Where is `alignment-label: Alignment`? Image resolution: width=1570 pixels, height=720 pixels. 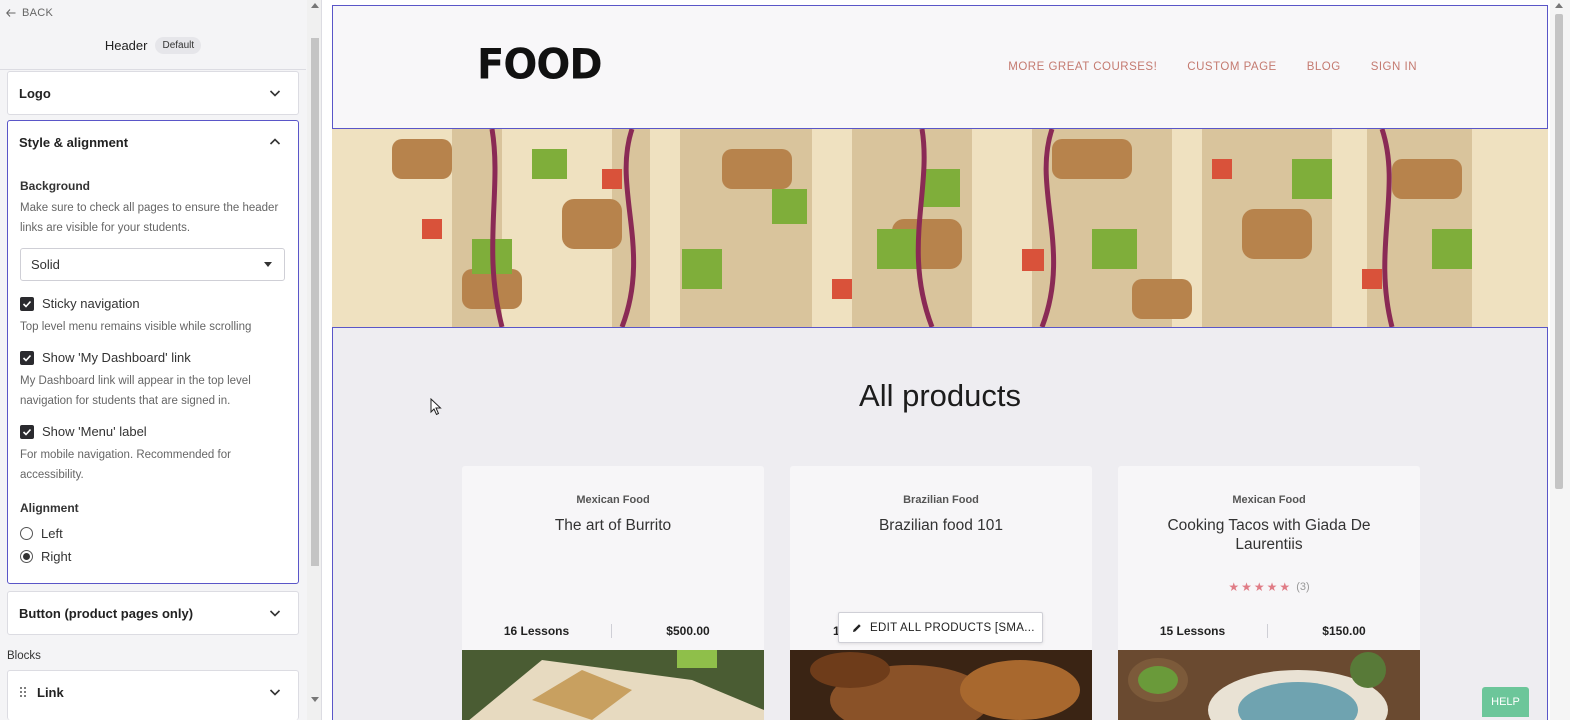
alignment-label: Alignment is located at coordinates (49, 508).